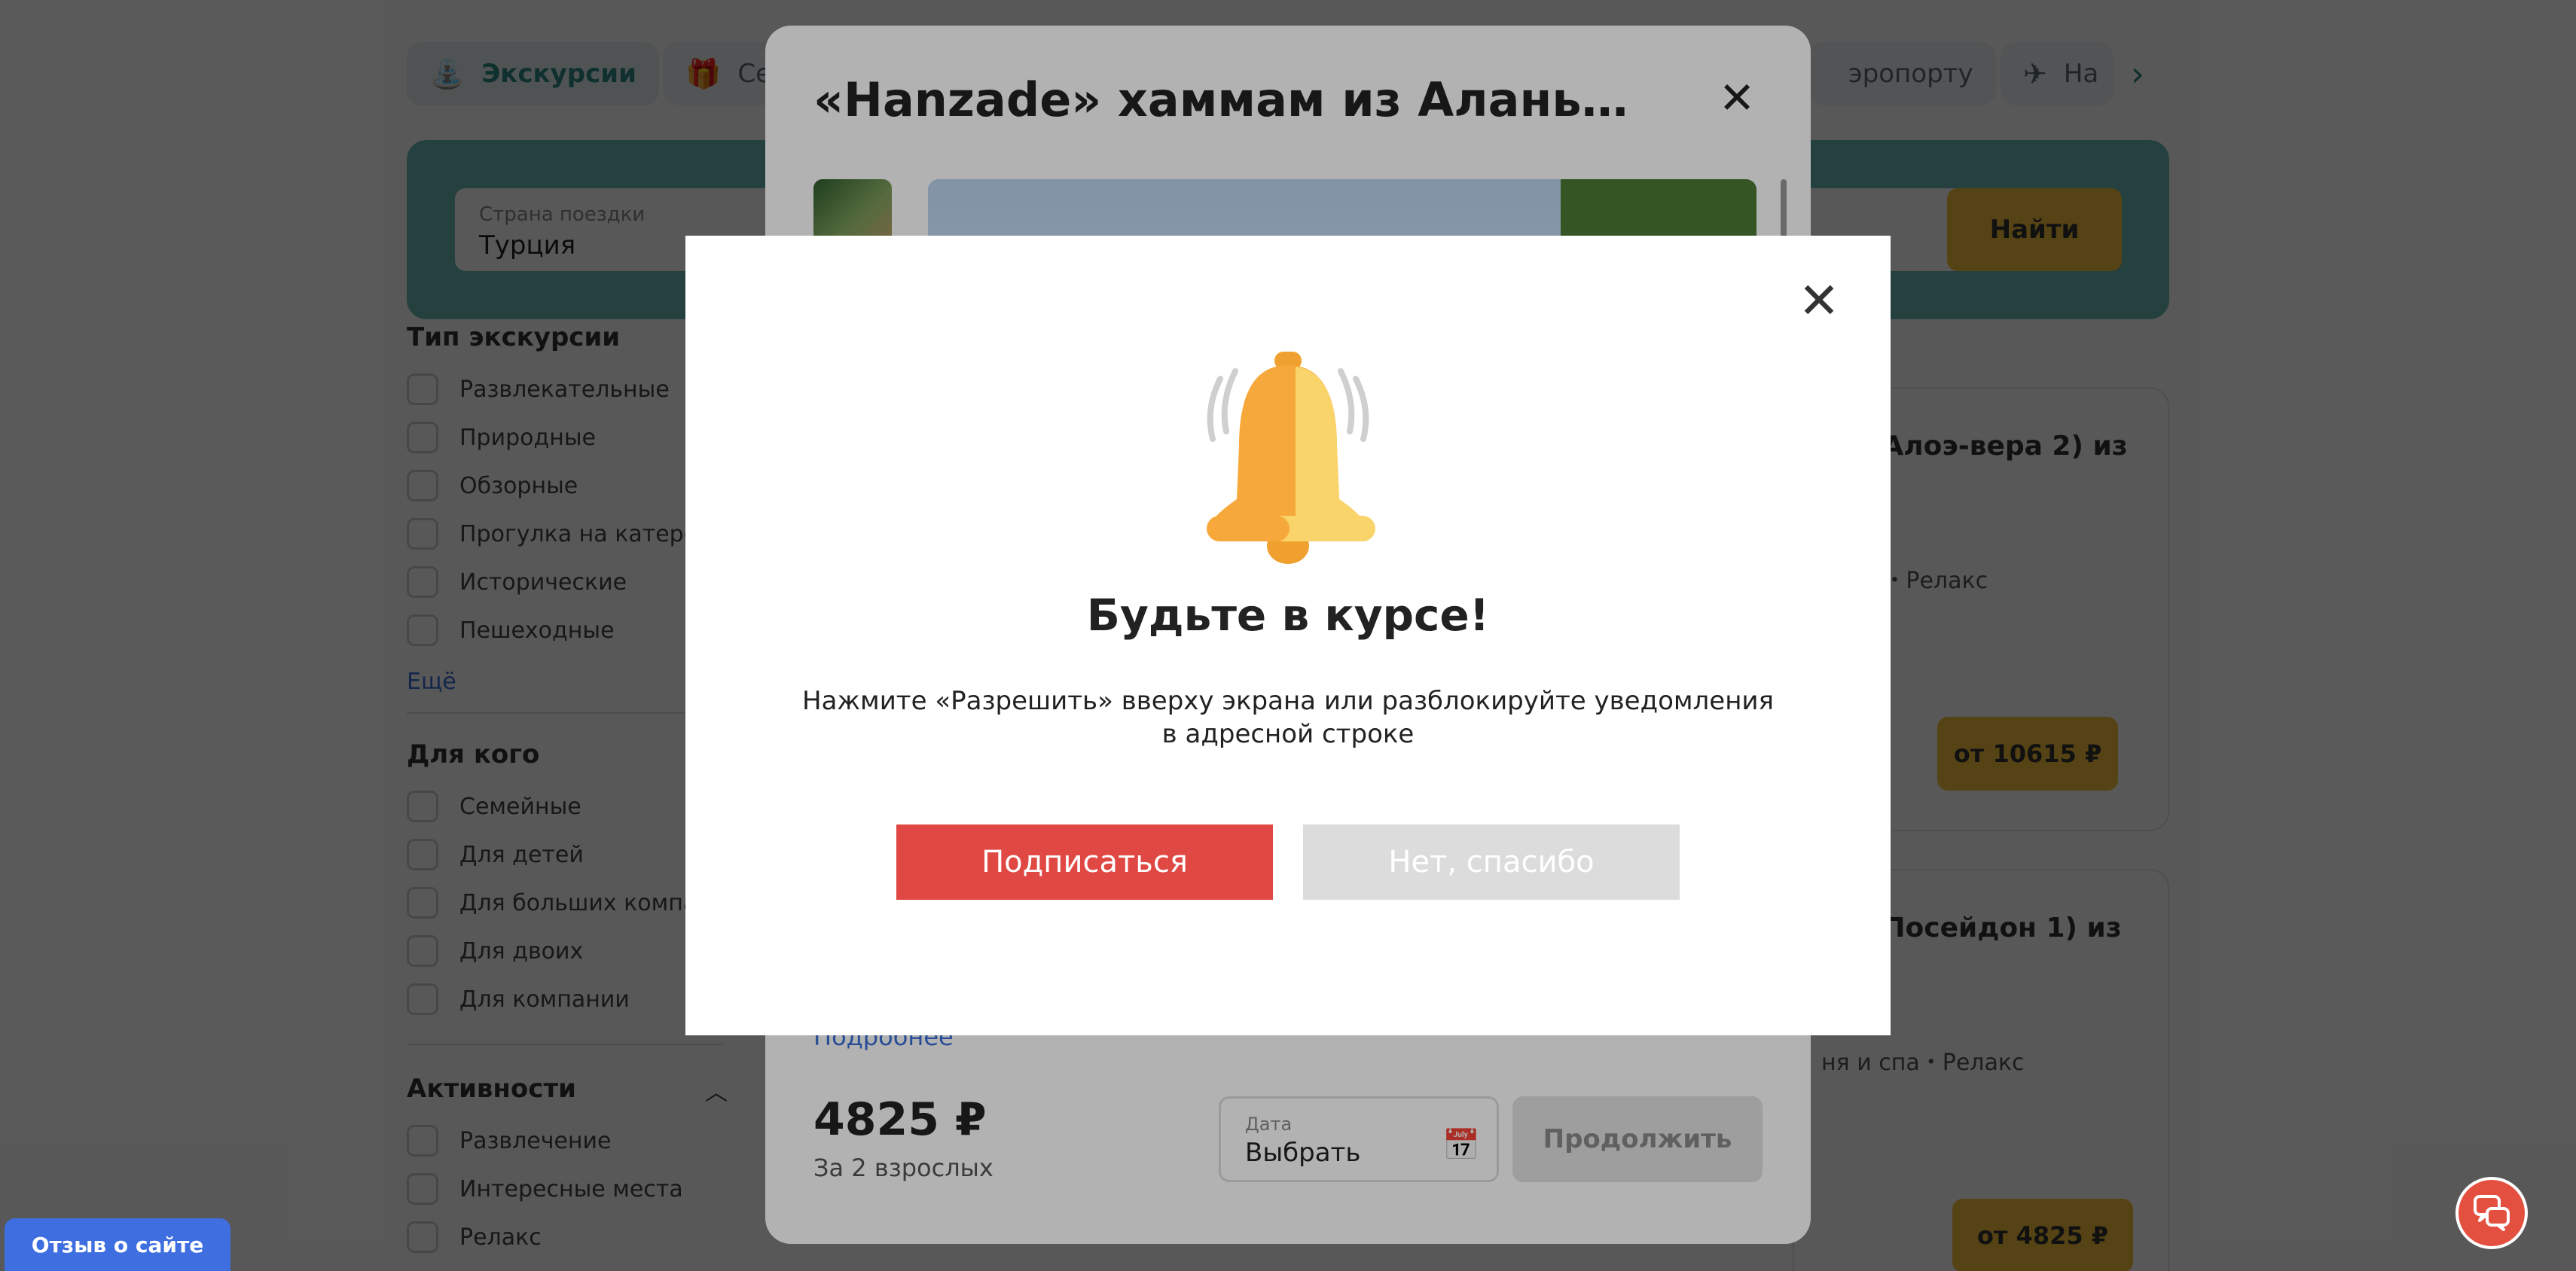  What do you see at coordinates (1291, 458) in the screenshot?
I see `bell-icon` at bounding box center [1291, 458].